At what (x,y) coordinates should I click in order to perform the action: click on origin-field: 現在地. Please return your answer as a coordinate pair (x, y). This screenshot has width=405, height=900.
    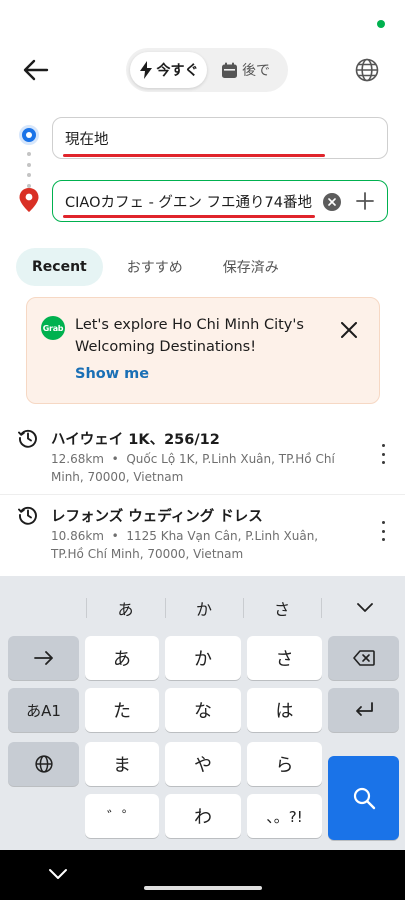
    Looking at the image, I should click on (220, 138).